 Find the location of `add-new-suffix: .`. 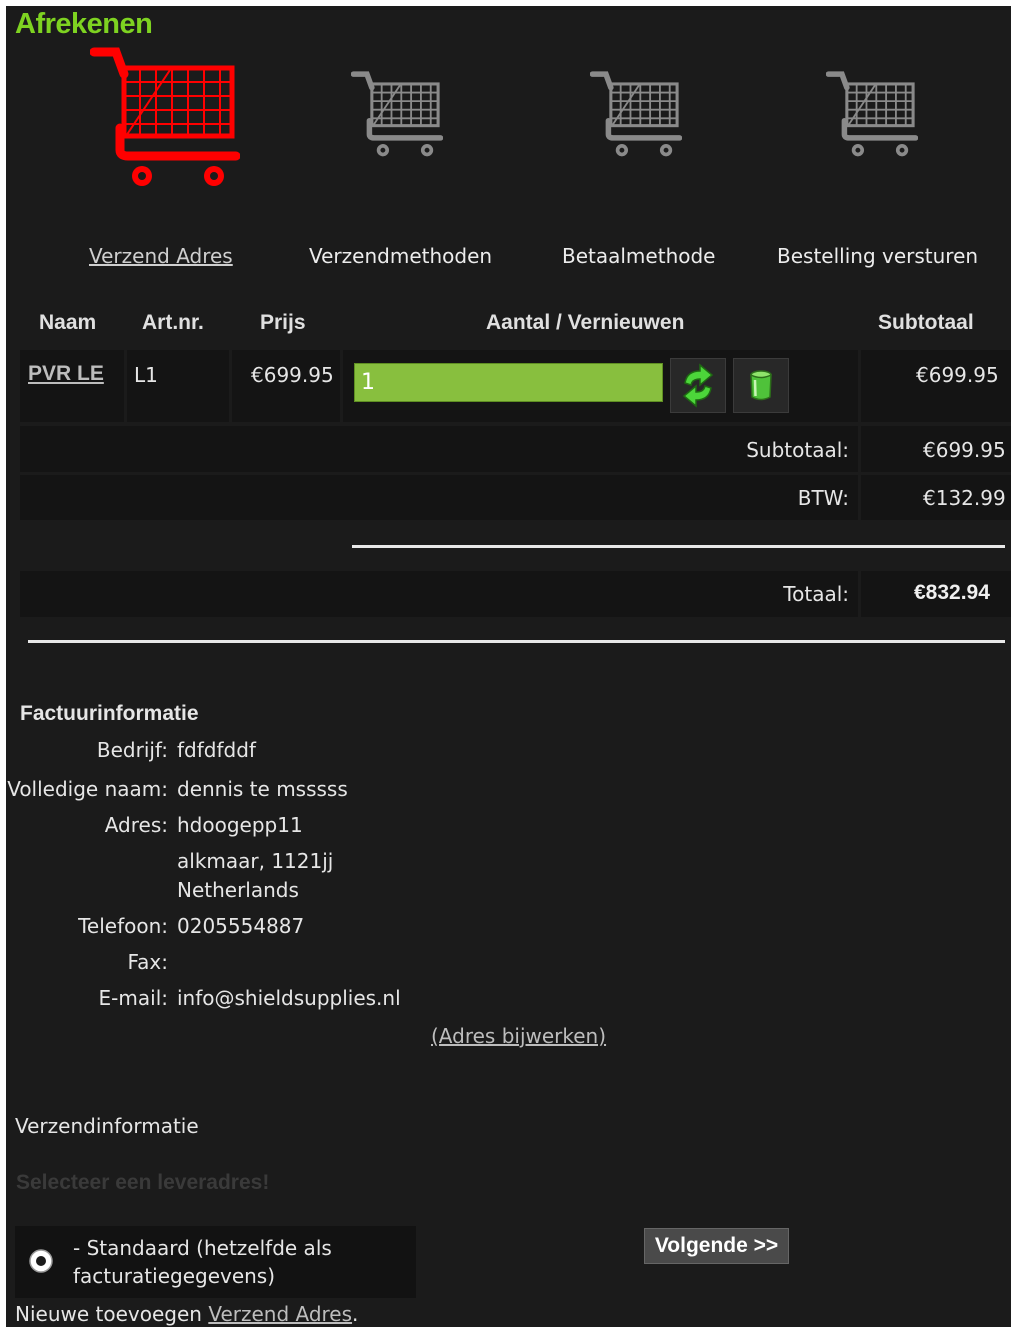

add-new-suffix: . is located at coordinates (355, 1314).